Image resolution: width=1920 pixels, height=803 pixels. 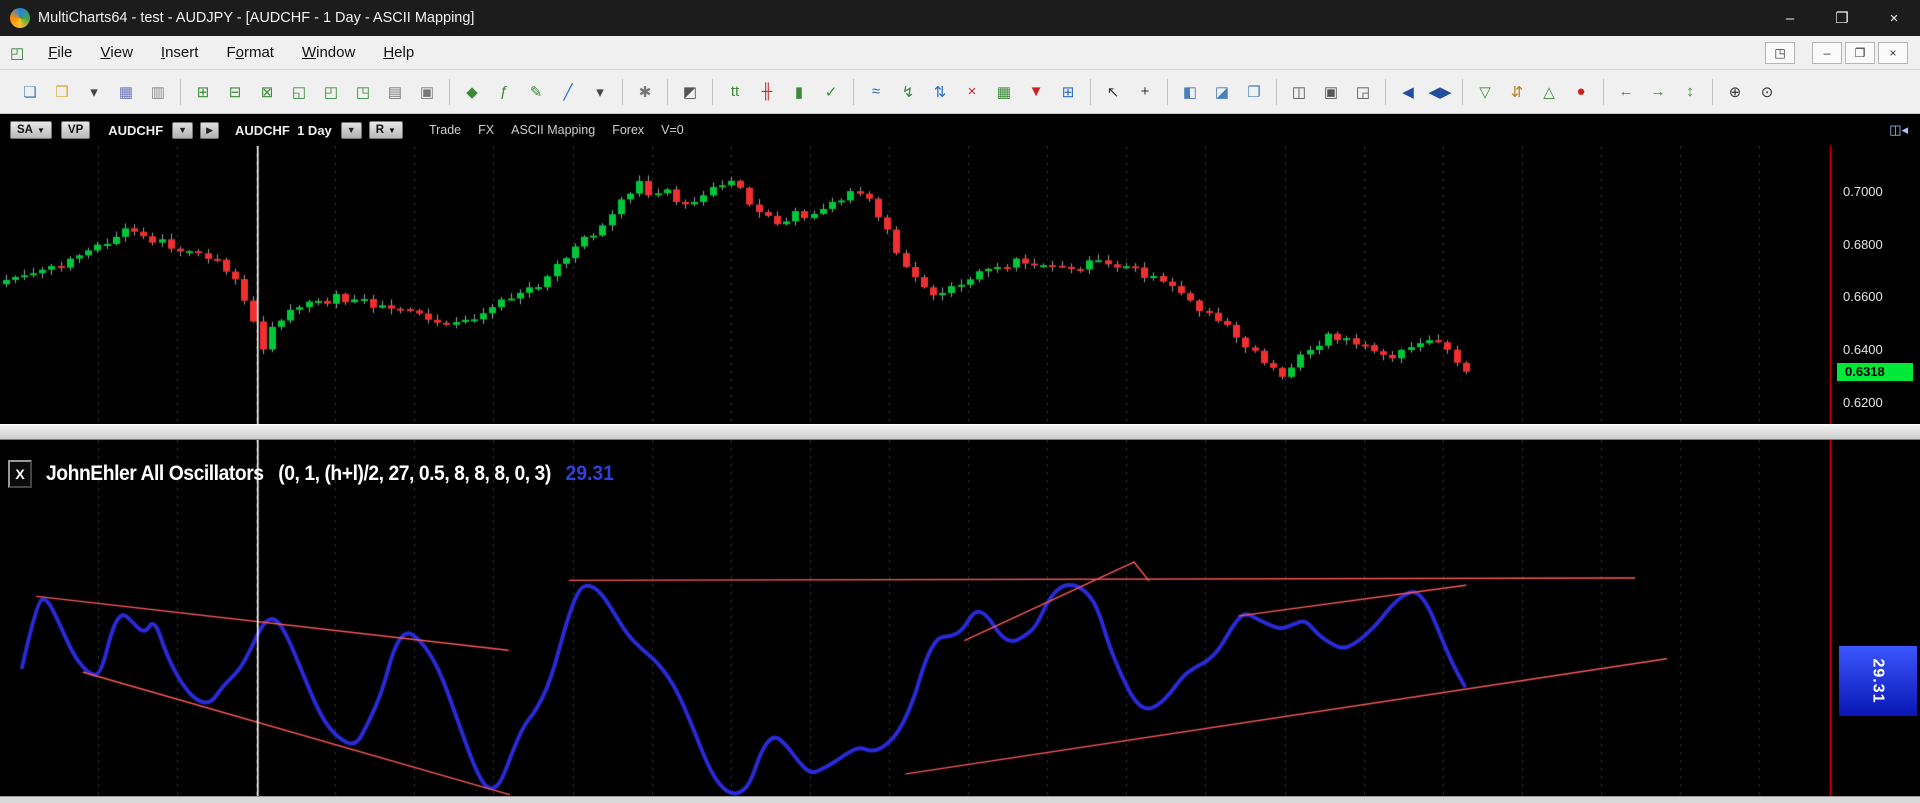 I want to click on menu-bar: ◰ File View Insert Fo rmat Window Help ◳ – ❐ ×, so click(x=960, y=53).